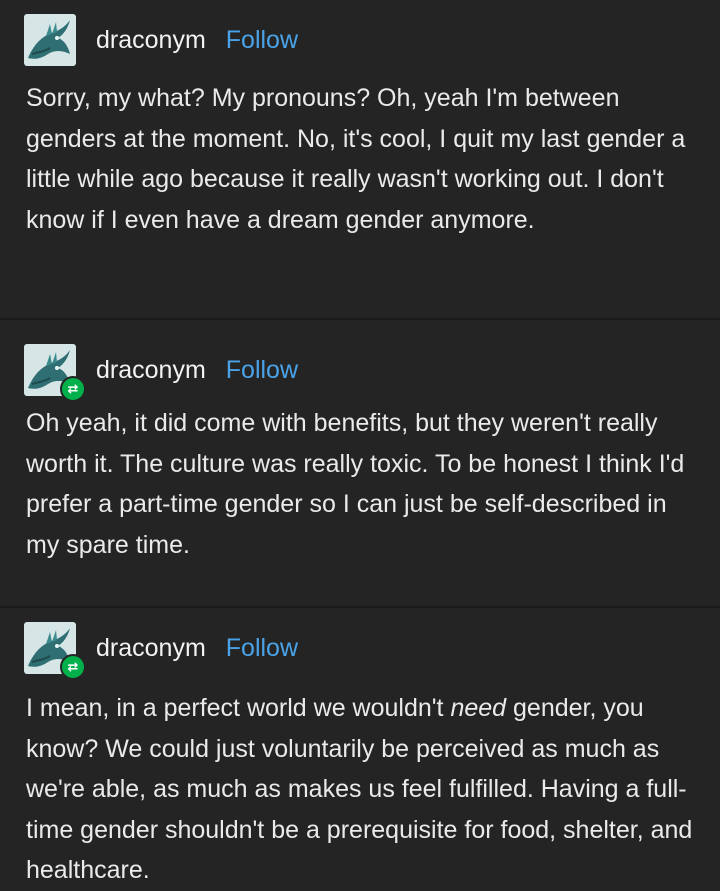 The width and height of the screenshot is (720, 891). I want to click on post-text-emphasis: need, so click(478, 708).